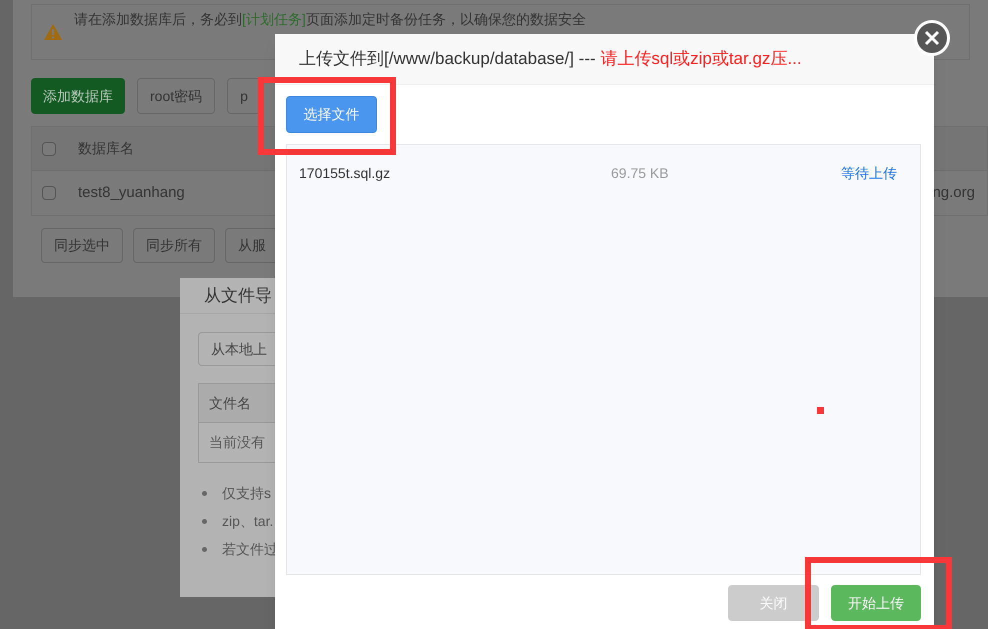 Image resolution: width=988 pixels, height=629 pixels. Describe the element at coordinates (330, 19) in the screenshot. I see `notice-text: 请在添加数据库后，务必到[计划任务]页面添加定时备份任务，以确保您的数据安全` at that location.